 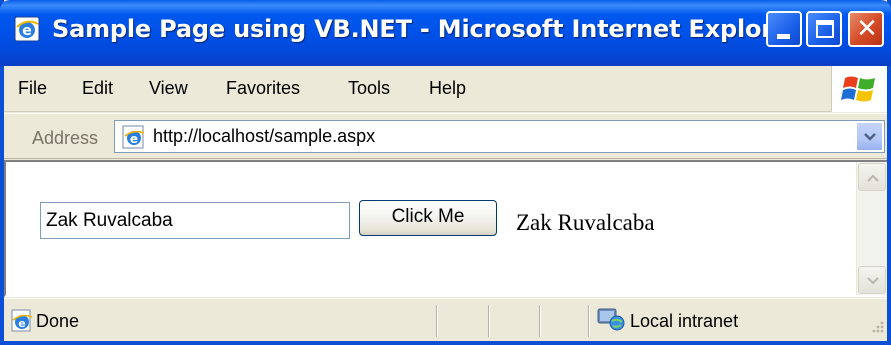 I want to click on minimize-button, so click(x=784, y=29).